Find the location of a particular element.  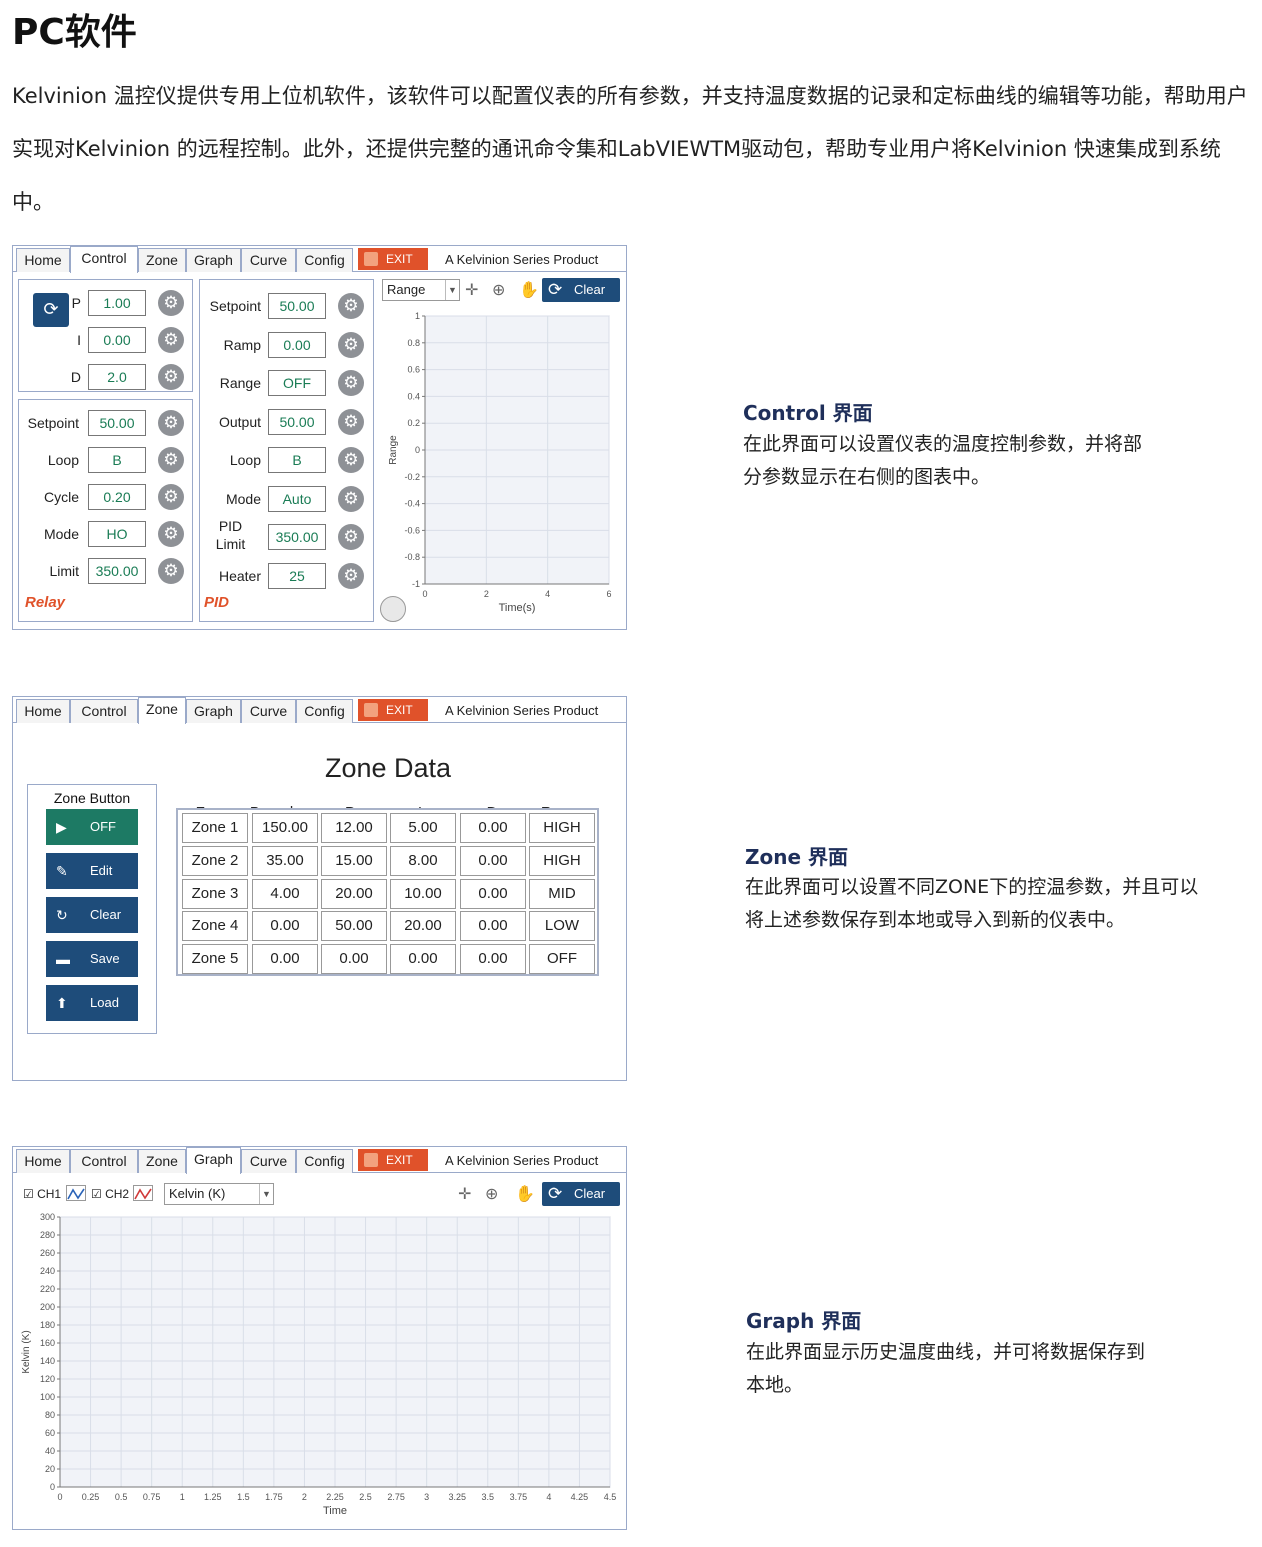

zone-table-cell: LOW is located at coordinates (562, 926).